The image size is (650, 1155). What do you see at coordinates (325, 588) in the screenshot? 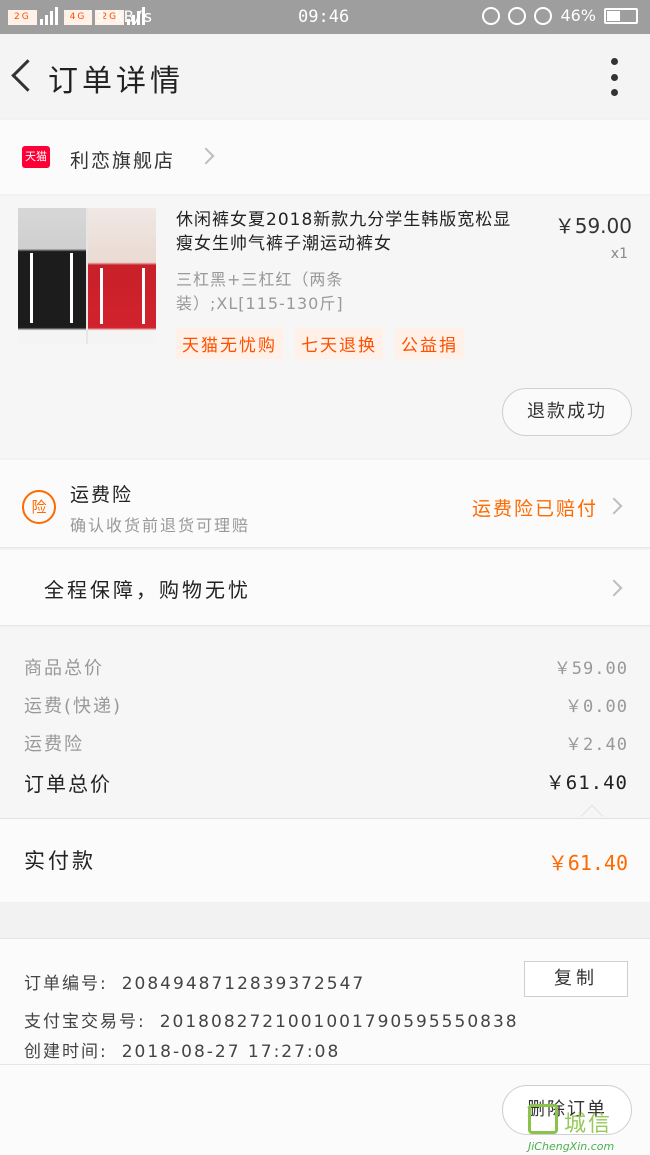
I see `guarantee-row: 全程保障，购物无忧` at bounding box center [325, 588].